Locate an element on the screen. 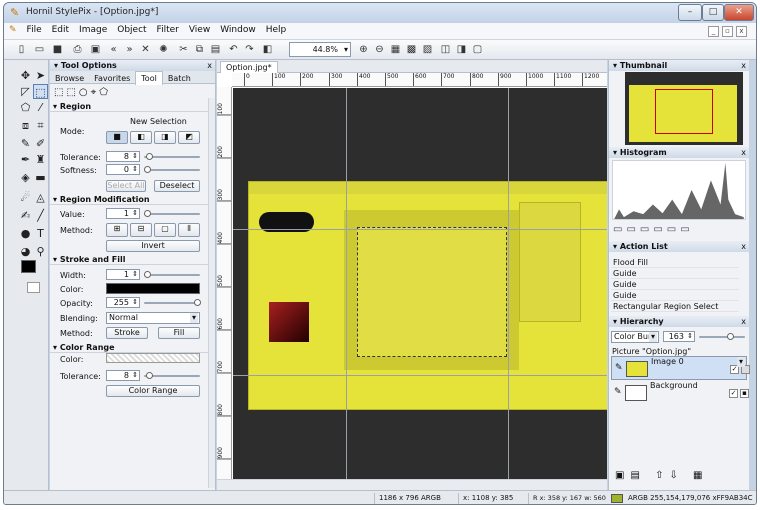 The height and width of the screenshot is (510, 760). layer-opacity-spin: 163 is located at coordinates (679, 336).